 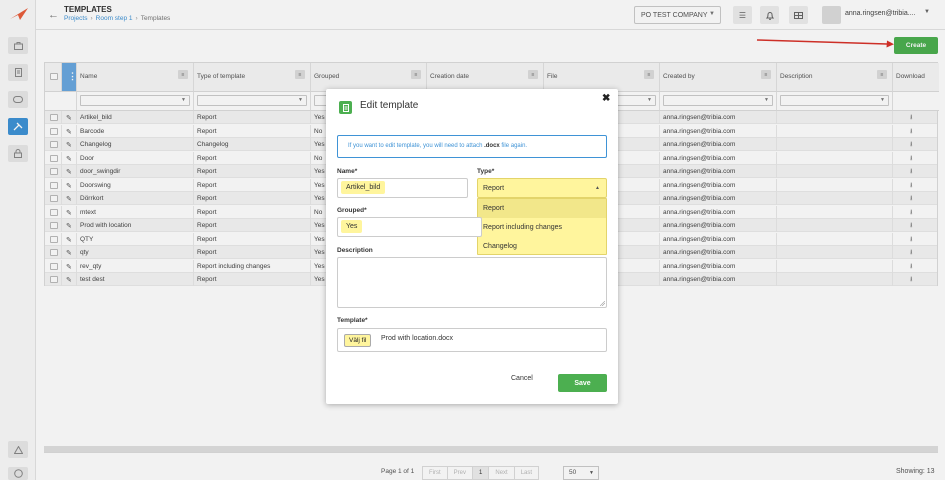 I want to click on save-button: Save, so click(x=582, y=383).